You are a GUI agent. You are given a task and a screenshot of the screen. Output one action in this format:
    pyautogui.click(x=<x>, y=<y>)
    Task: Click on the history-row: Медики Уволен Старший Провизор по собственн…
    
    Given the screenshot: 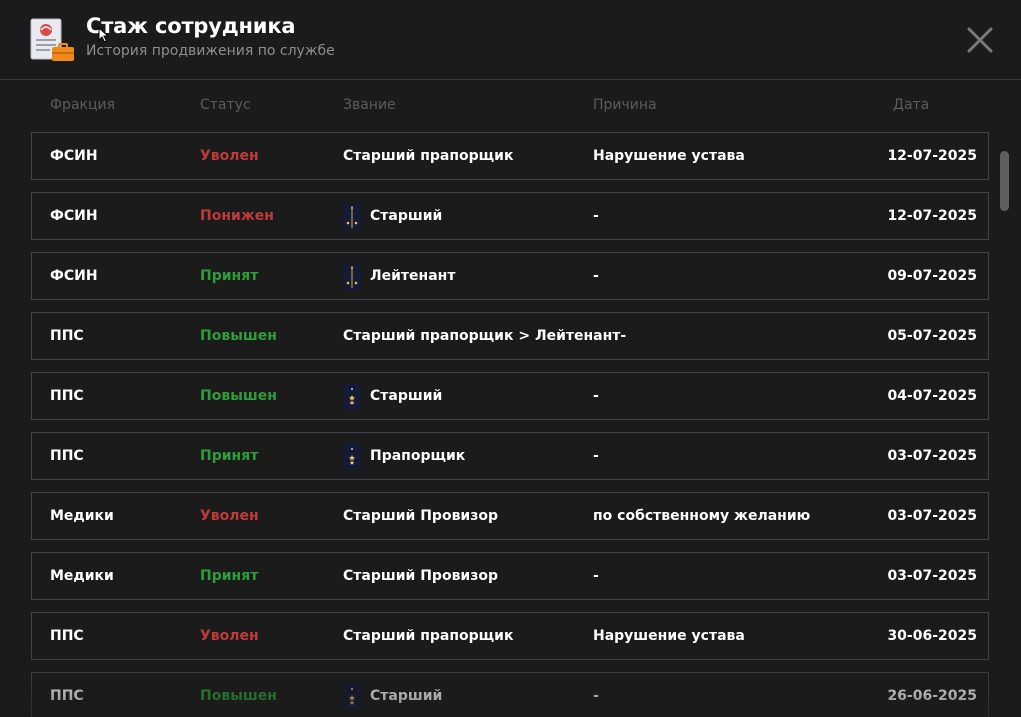 What is the action you would take?
    pyautogui.click(x=510, y=516)
    